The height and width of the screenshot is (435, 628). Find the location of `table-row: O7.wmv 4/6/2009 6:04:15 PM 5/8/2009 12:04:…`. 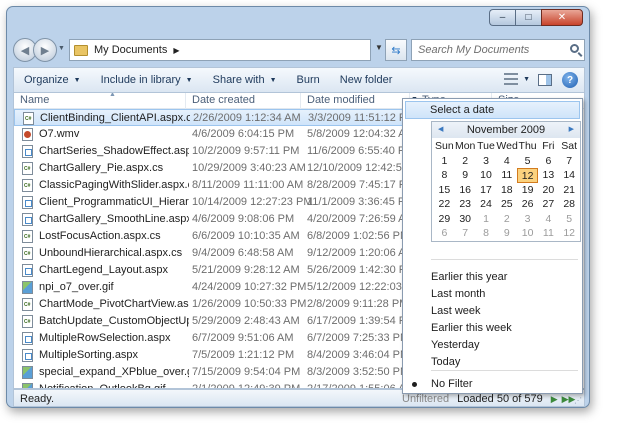

table-row: O7.wmv 4/6/2009 6:04:15 PM 5/8/2009 12:04:… is located at coordinates (212, 134).